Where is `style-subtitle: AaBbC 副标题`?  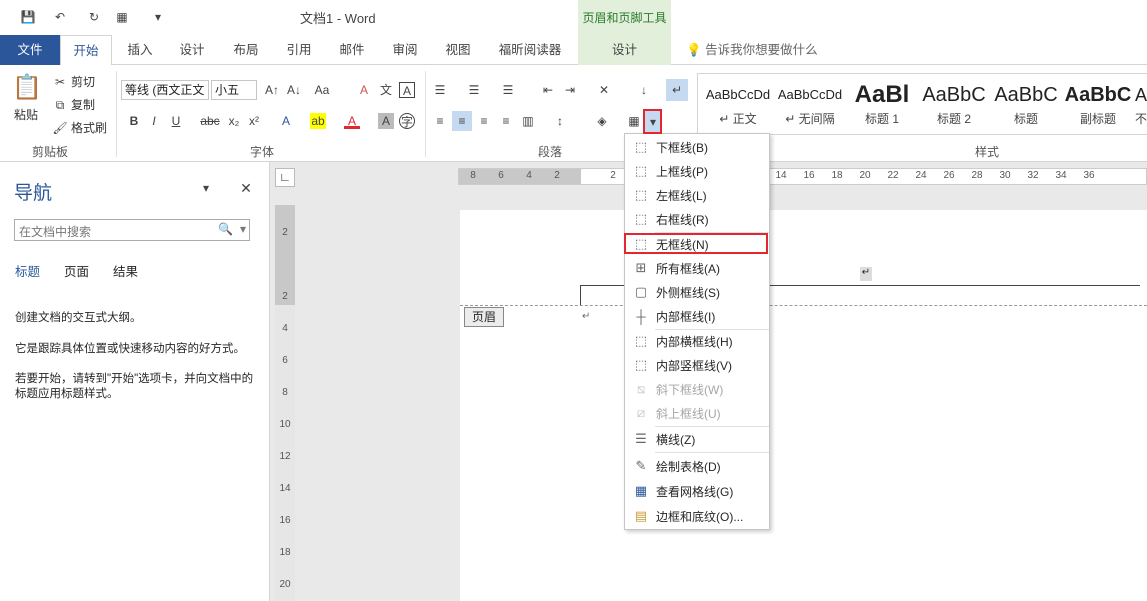
style-subtitle: AaBbC 副标题 is located at coordinates (1098, 107).